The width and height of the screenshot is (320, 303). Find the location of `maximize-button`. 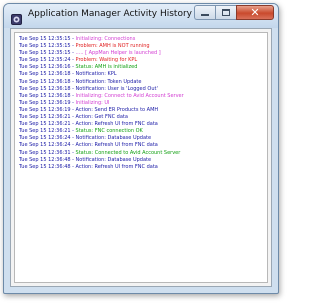

maximize-button is located at coordinates (225, 12).